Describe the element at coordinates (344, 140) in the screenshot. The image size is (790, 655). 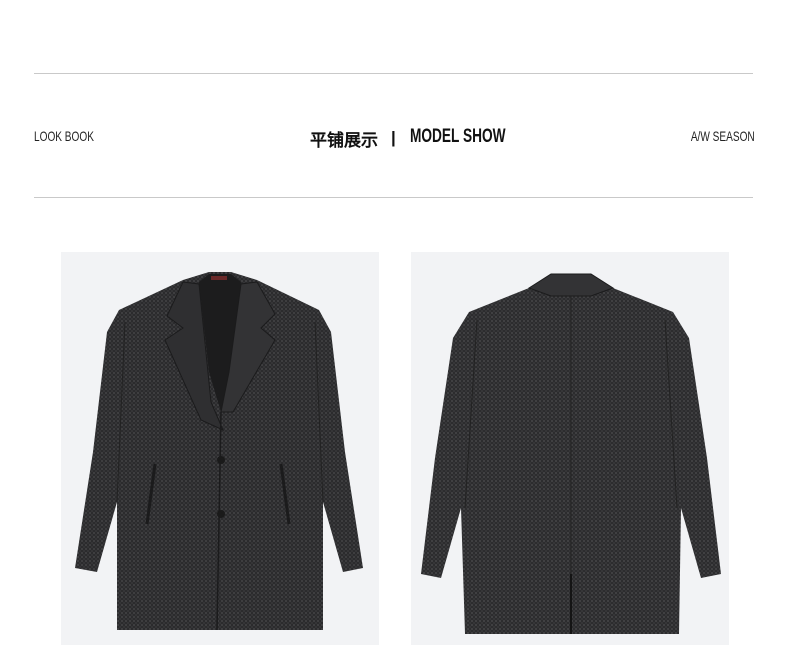
I see `section-title-cn: 平铺展示` at that location.